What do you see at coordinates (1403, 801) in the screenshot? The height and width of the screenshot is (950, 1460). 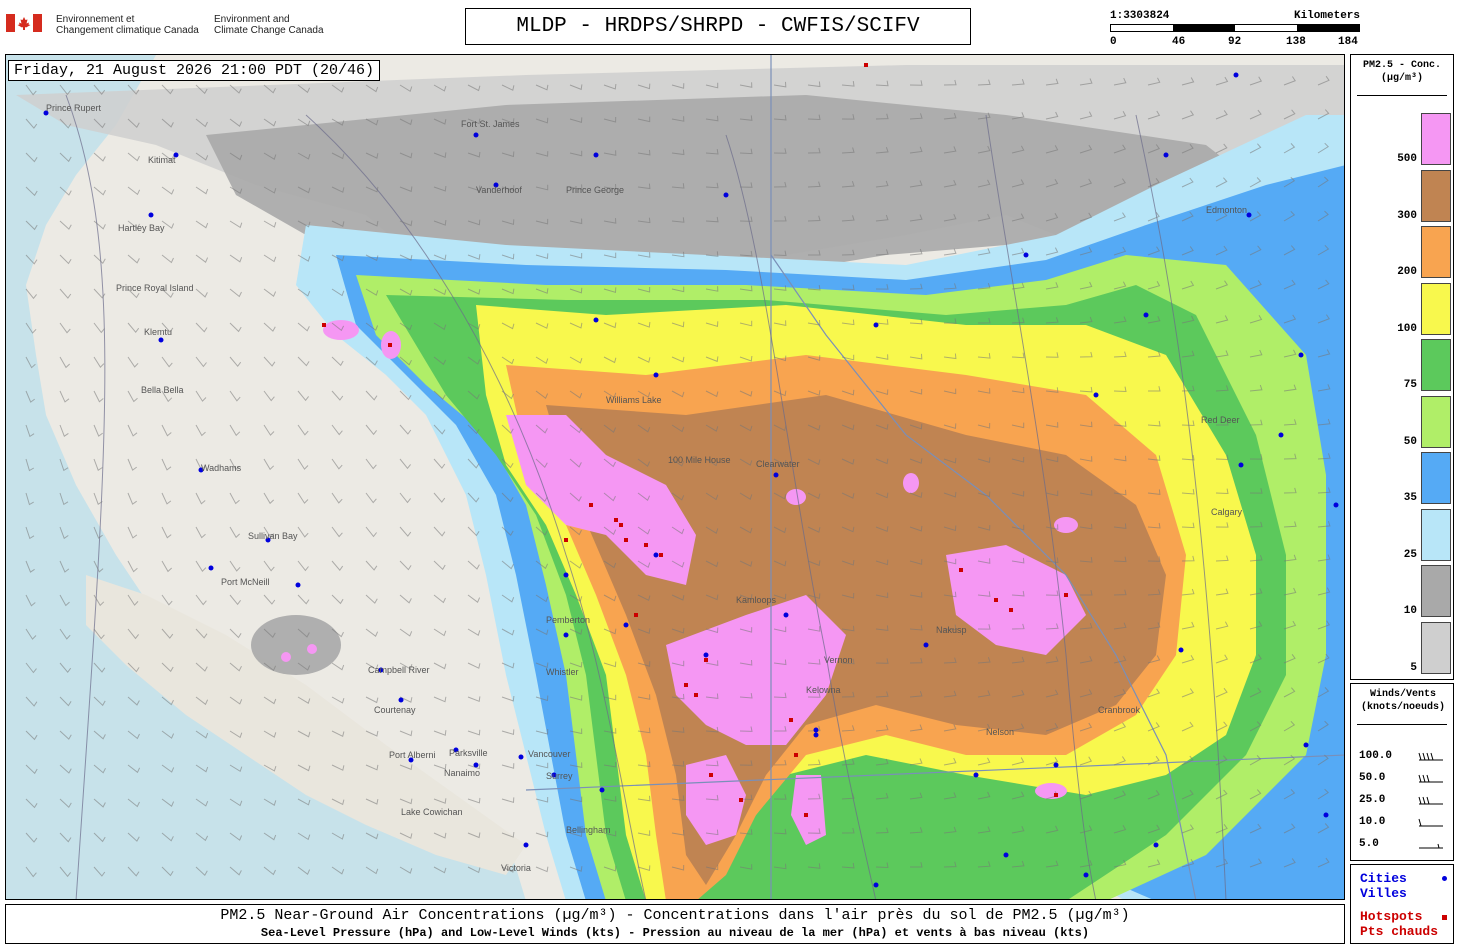 I see `wind-legend-row: 25.0` at bounding box center [1403, 801].